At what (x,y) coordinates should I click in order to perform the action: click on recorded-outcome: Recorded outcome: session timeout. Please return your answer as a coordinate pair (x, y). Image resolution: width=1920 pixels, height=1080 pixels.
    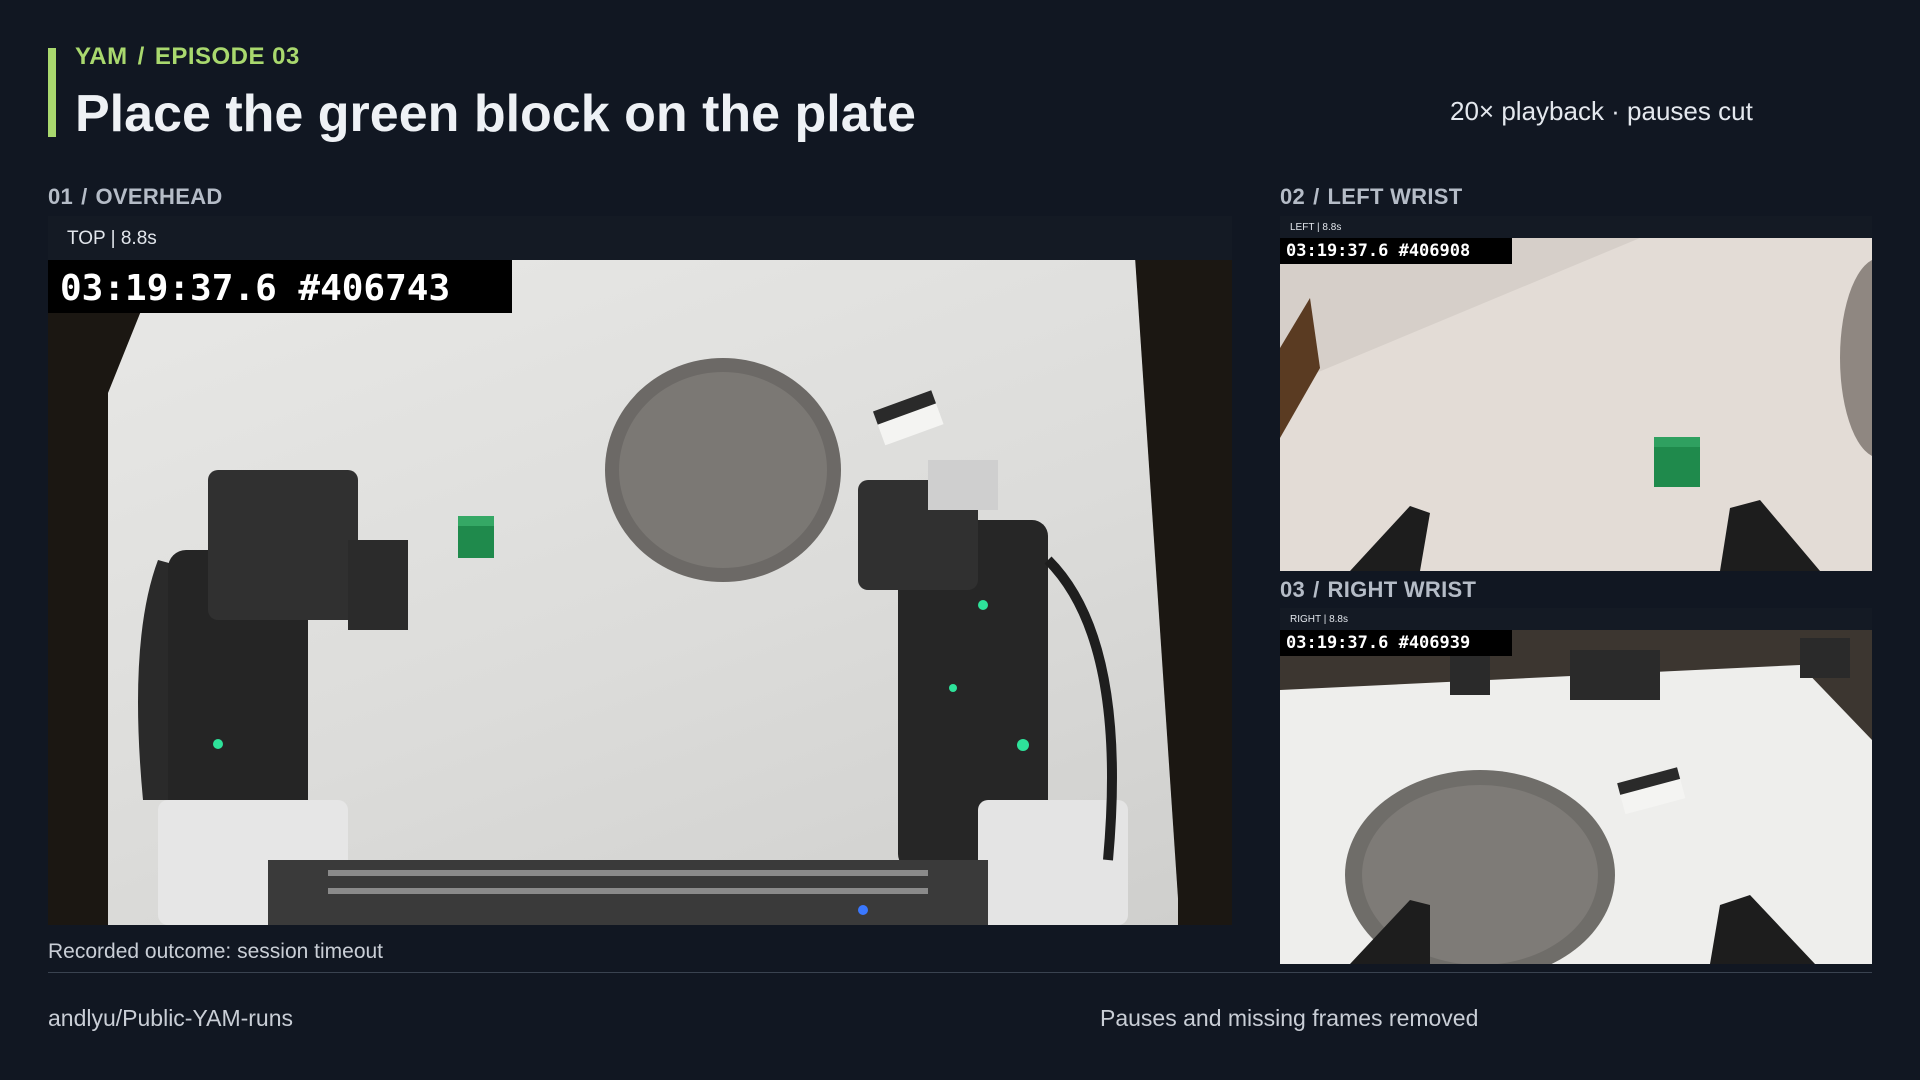
    Looking at the image, I should click on (216, 951).